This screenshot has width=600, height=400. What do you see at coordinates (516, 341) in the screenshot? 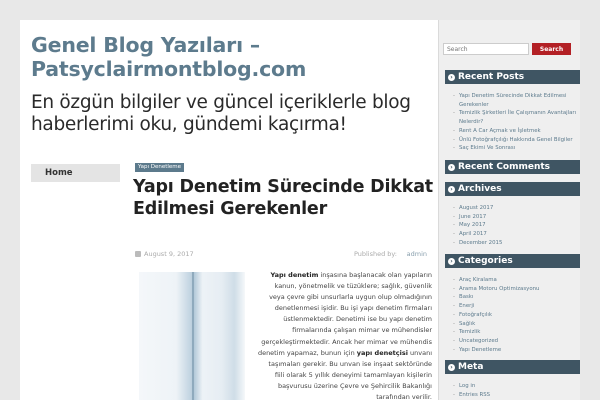
I see `list-item: Uncategorized` at bounding box center [516, 341].